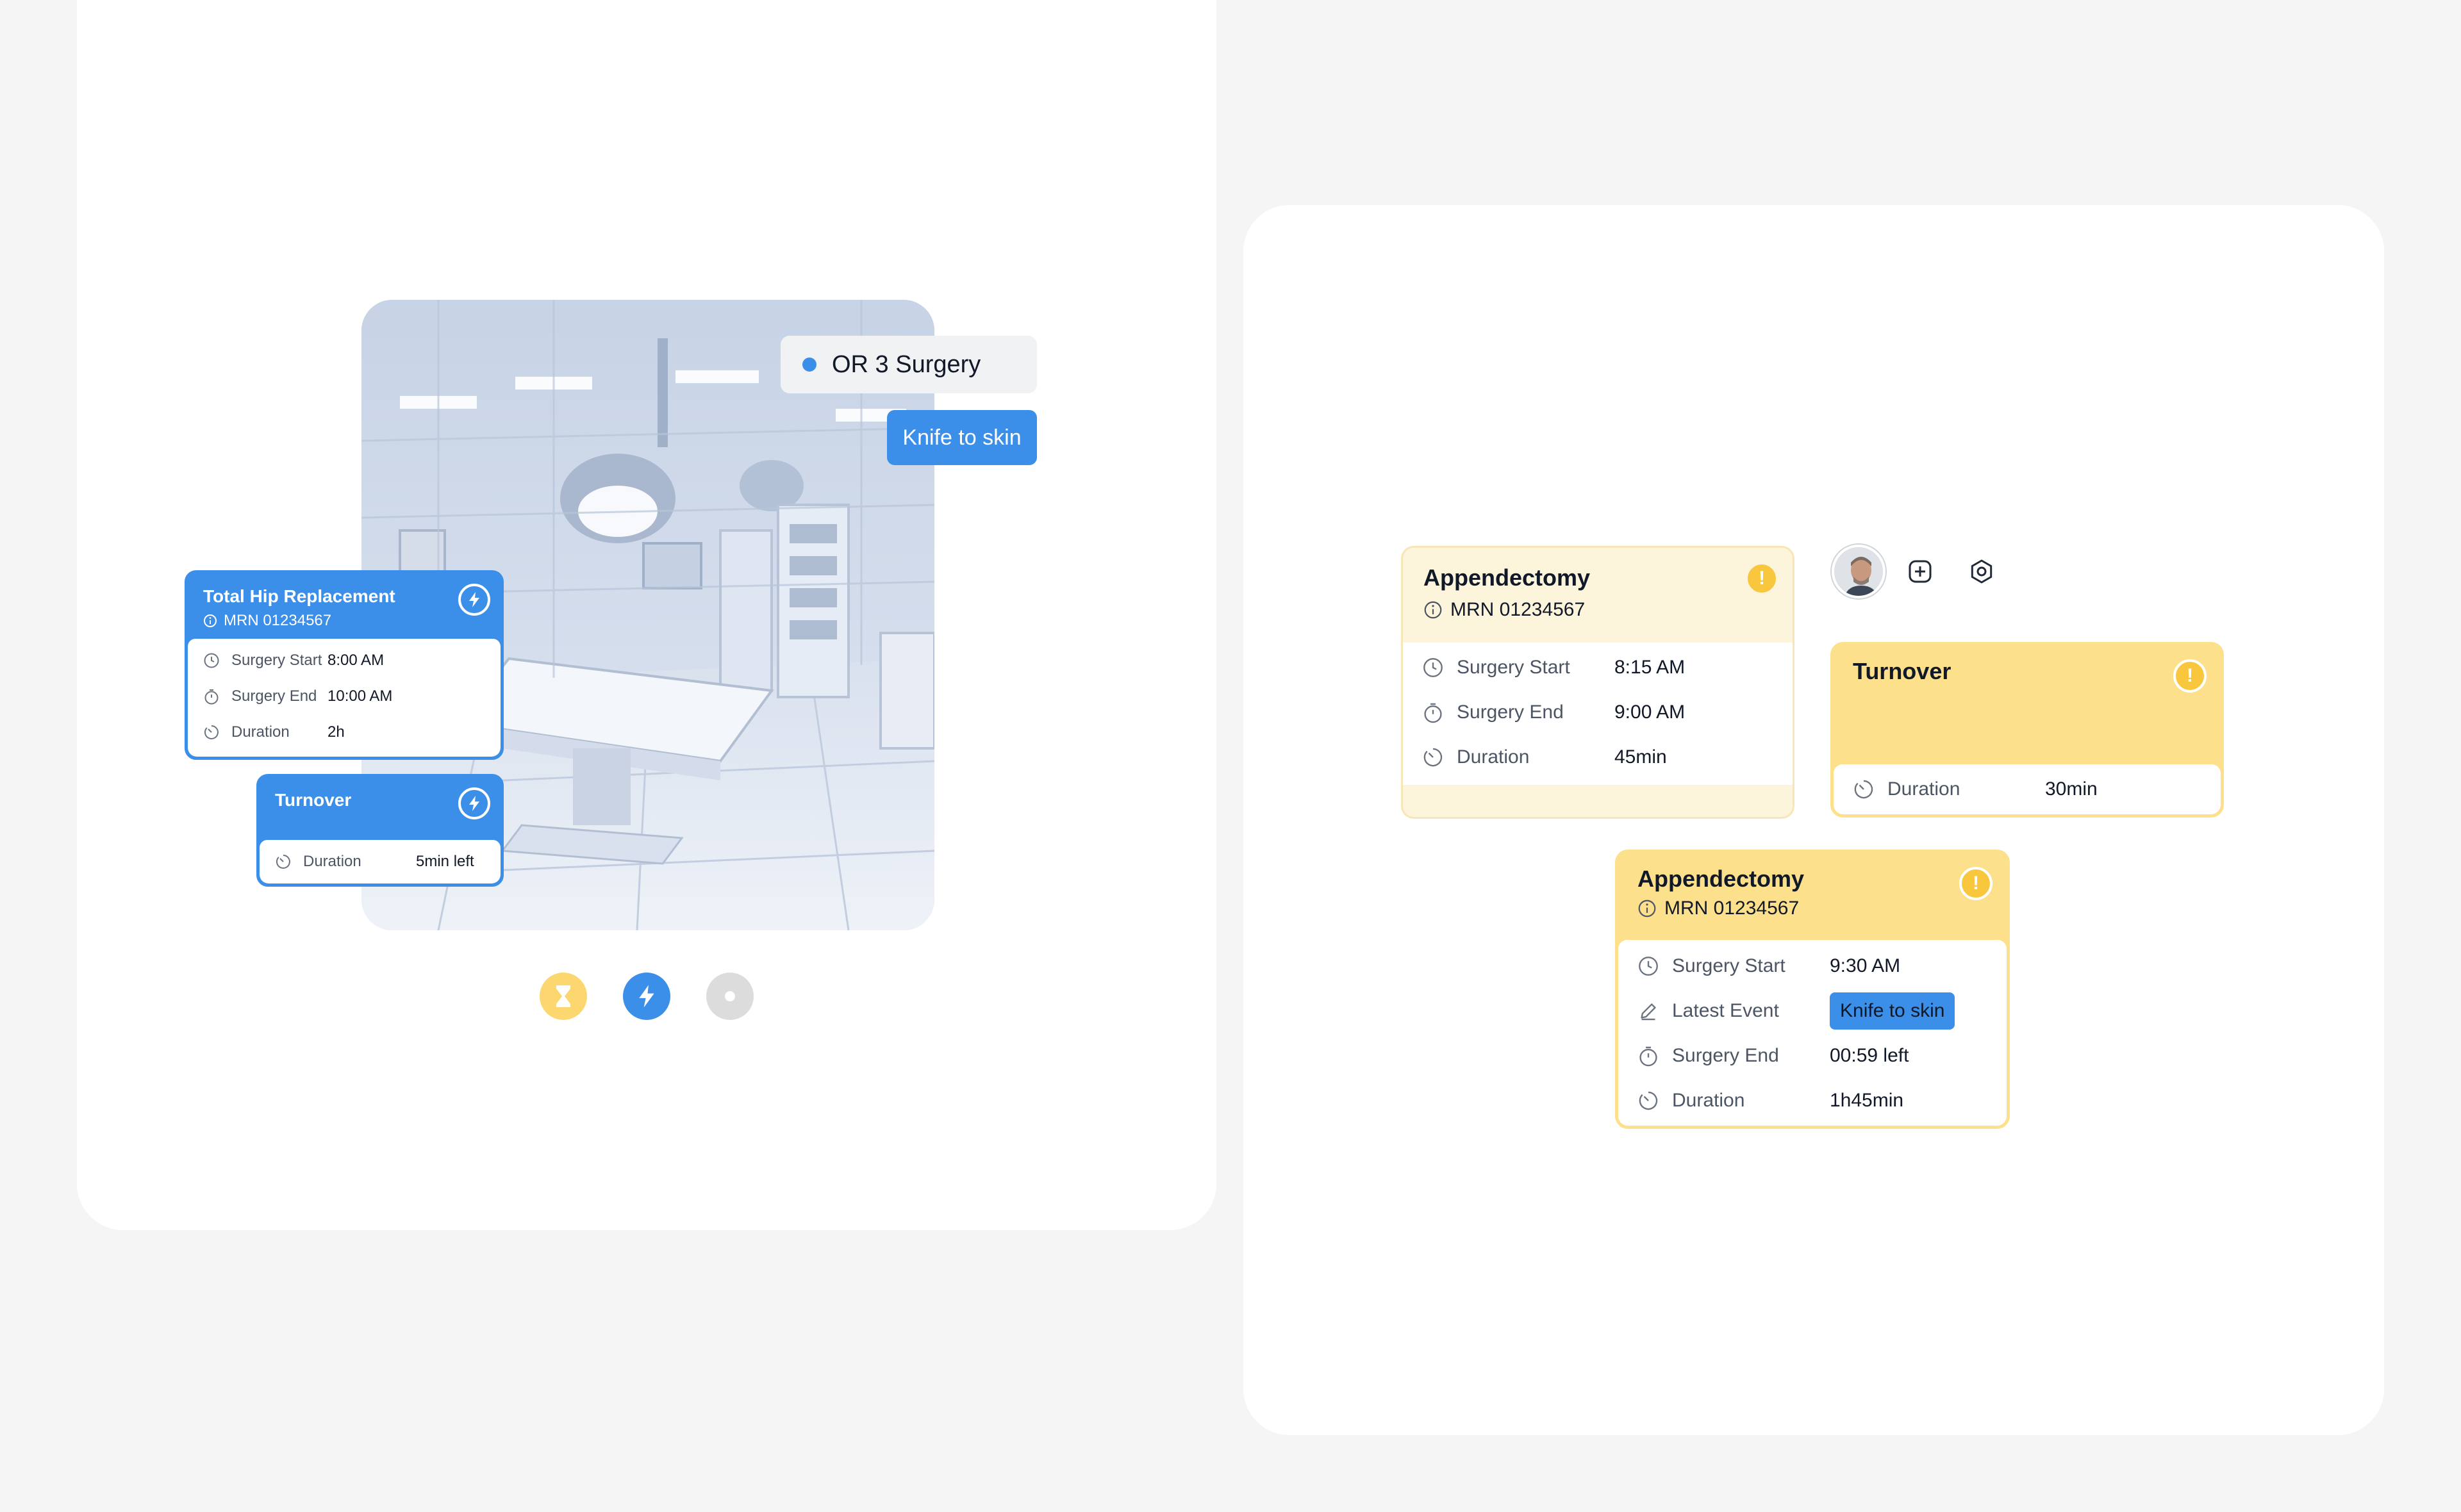 This screenshot has height=1512, width=2461. I want to click on row-value: 10:00 AM, so click(360, 696).